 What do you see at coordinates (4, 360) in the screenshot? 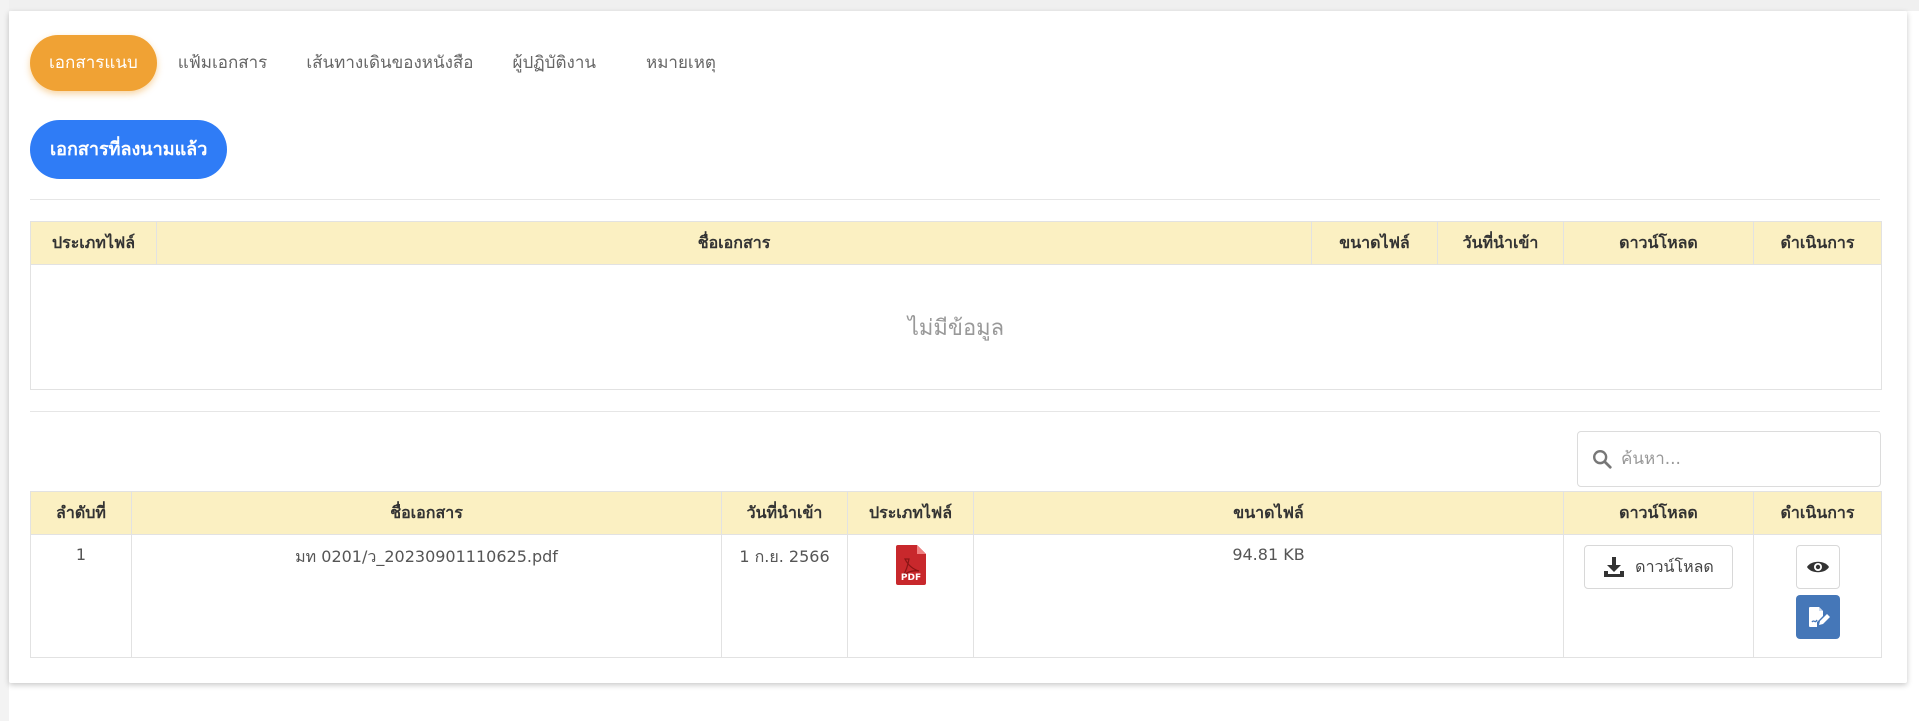
I see `left-background-strip` at bounding box center [4, 360].